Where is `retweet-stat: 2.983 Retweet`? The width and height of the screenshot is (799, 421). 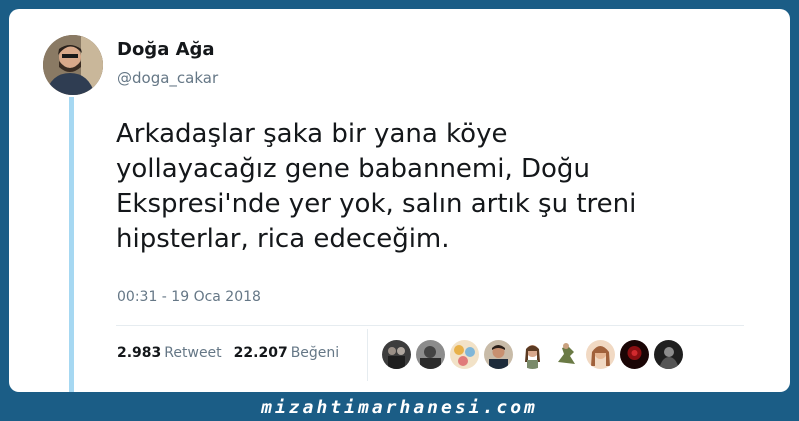
retweet-stat: 2.983 Retweet is located at coordinates (169, 353).